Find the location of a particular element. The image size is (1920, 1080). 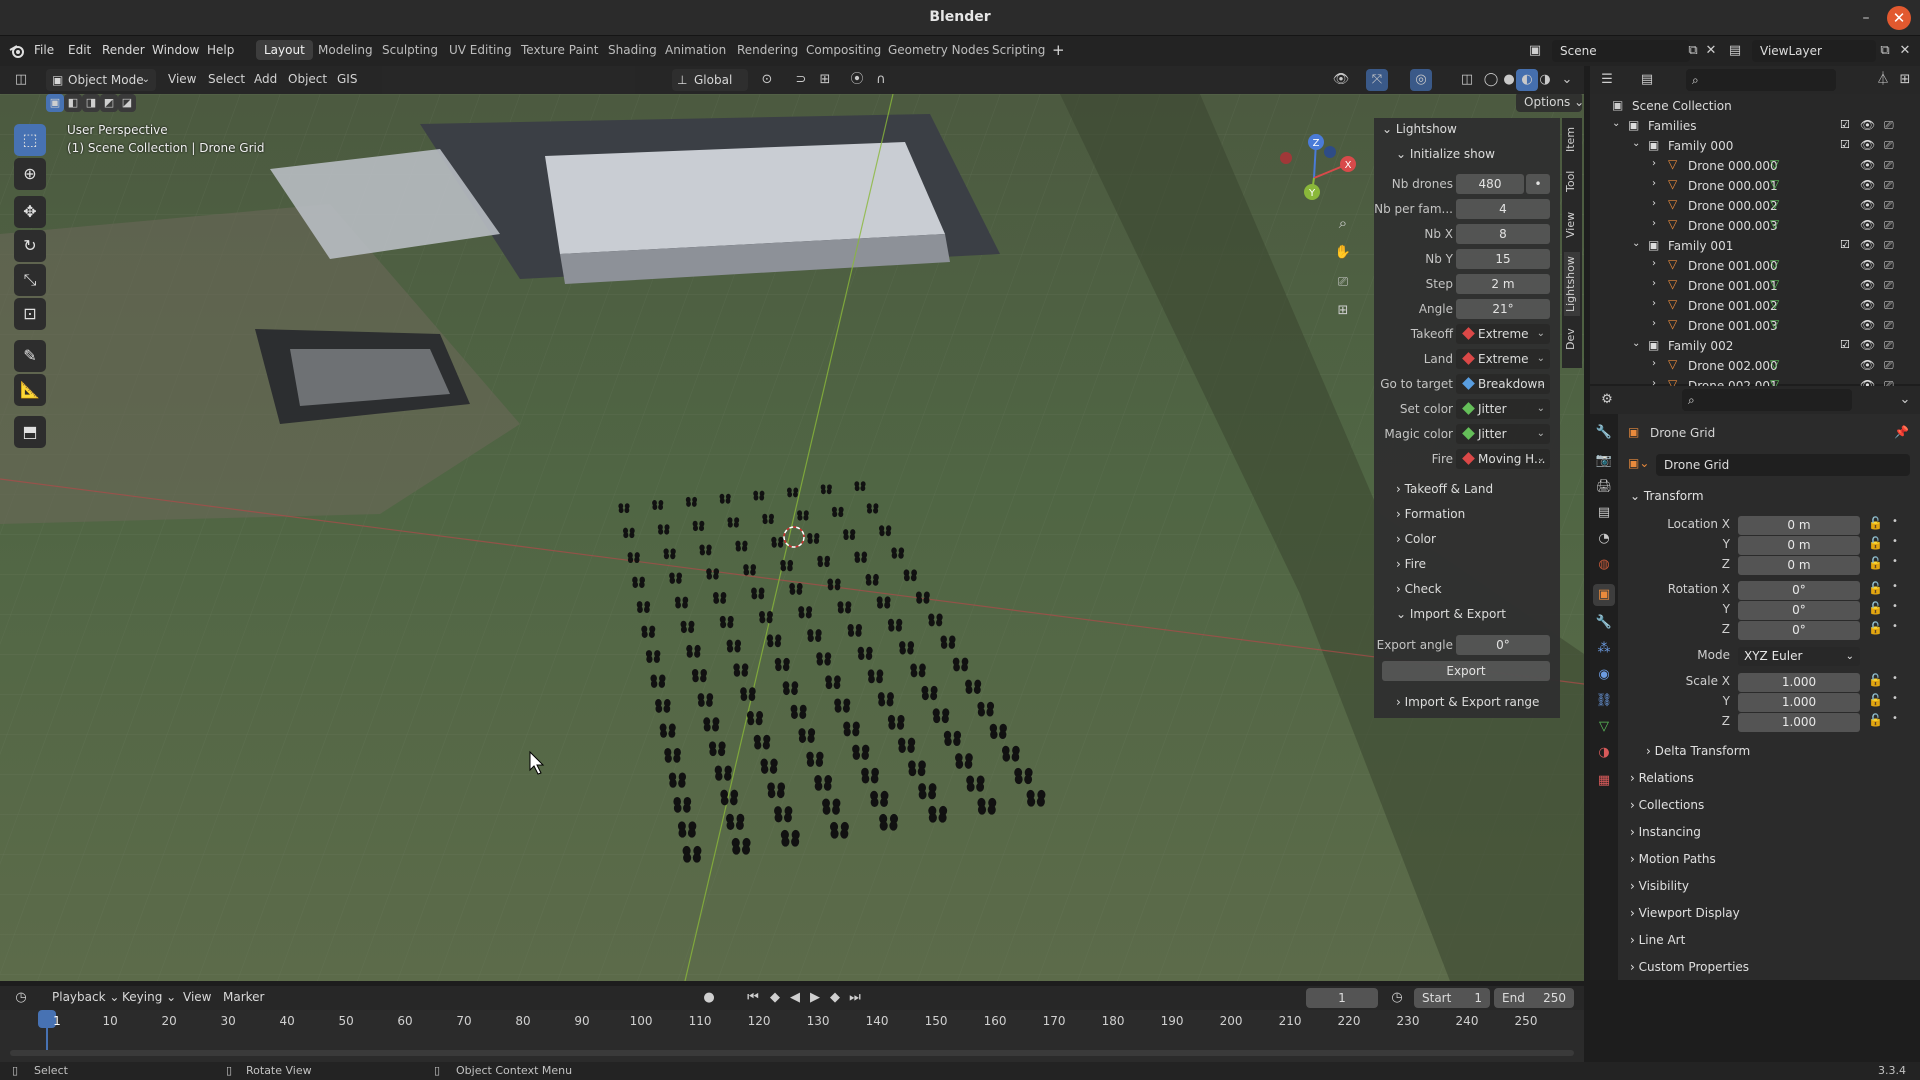

physics-tab-icon: ◉ is located at coordinates (1604, 675).